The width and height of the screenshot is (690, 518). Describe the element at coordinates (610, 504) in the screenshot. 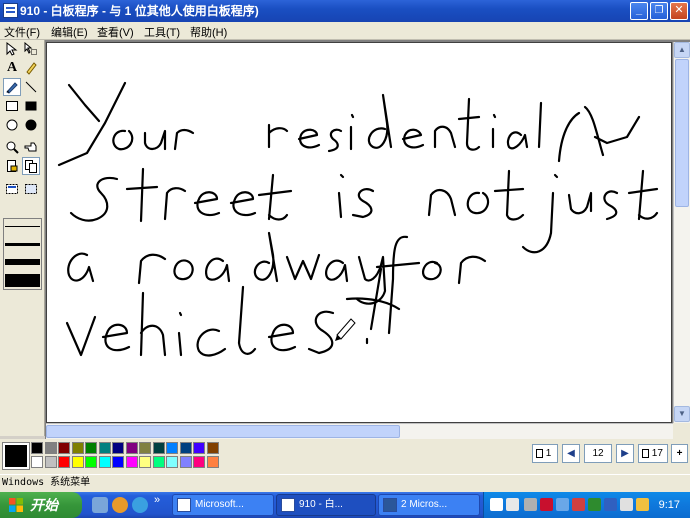

I see `security-icon` at that location.